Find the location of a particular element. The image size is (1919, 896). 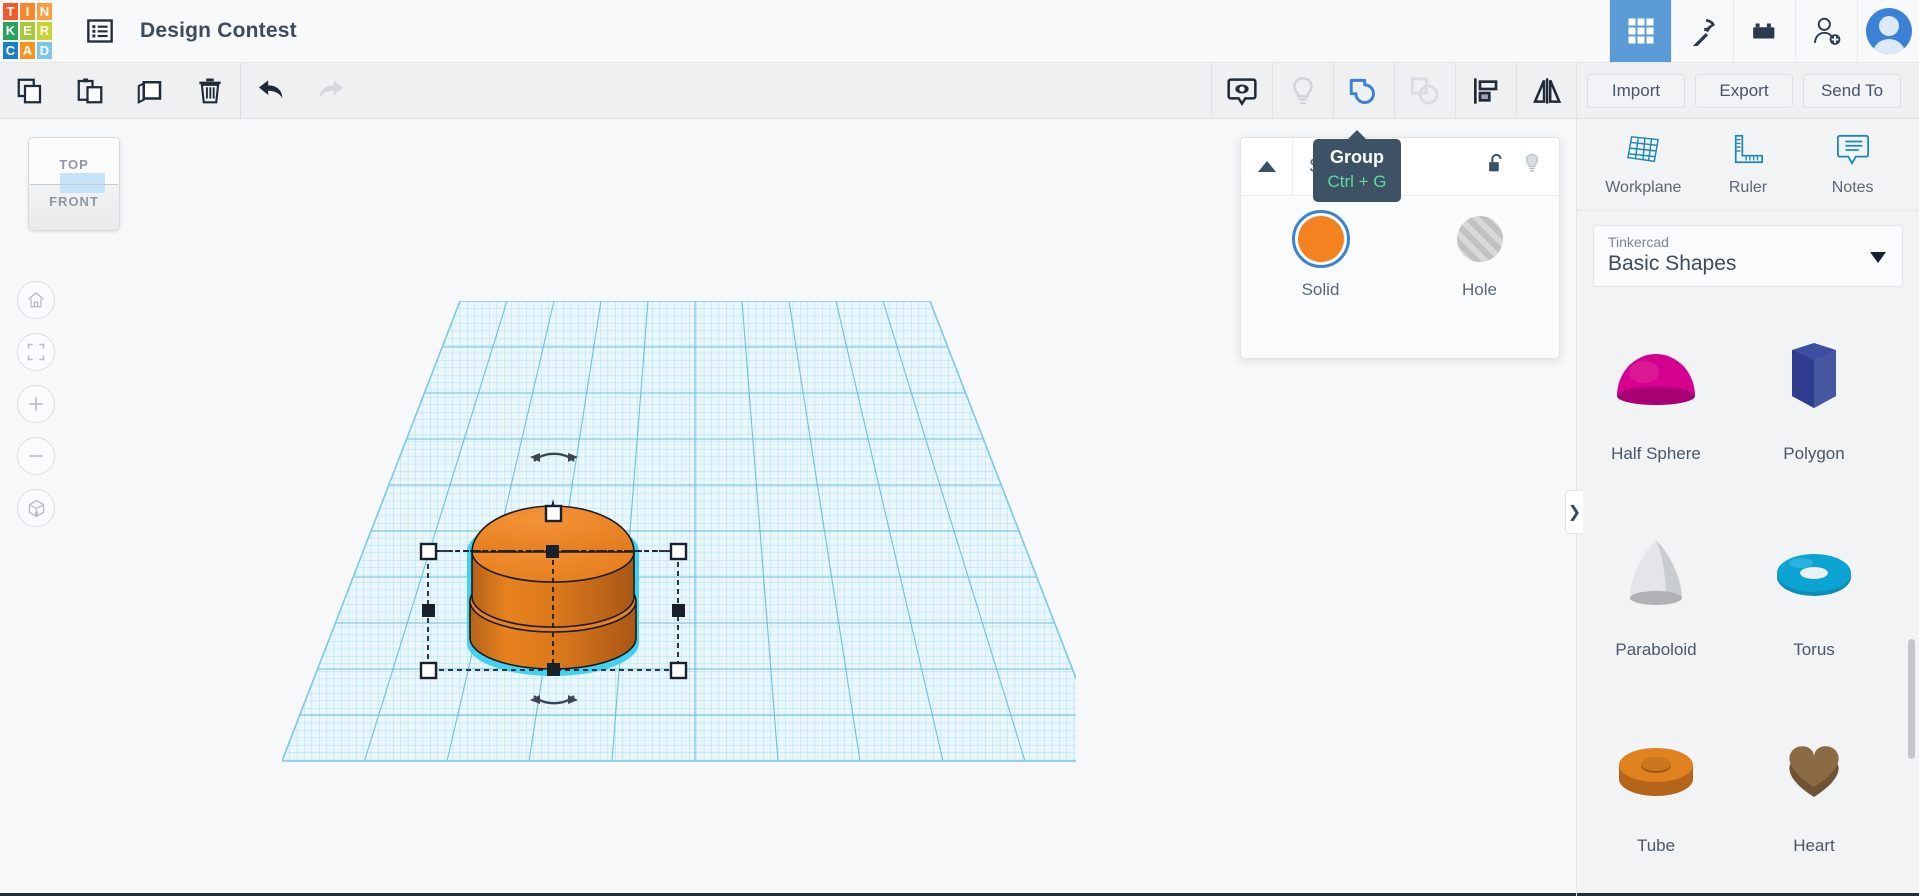

shape-panel-body: Solid Hole is located at coordinates (1400, 248).